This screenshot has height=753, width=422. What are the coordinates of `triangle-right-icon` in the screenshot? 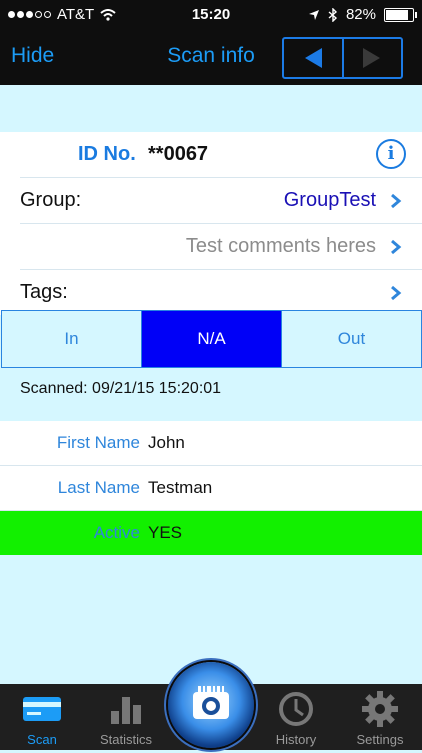 It's located at (372, 58).